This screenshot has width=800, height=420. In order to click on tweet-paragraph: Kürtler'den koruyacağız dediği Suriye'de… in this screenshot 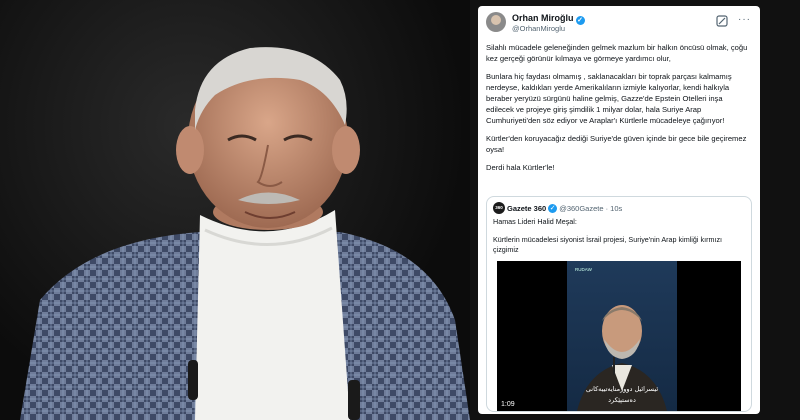, I will do `click(616, 144)`.